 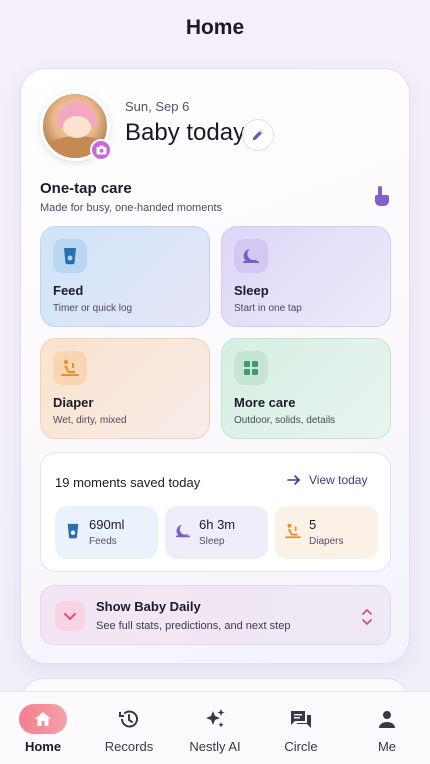 I want to click on nav-me: Me, so click(x=387, y=728).